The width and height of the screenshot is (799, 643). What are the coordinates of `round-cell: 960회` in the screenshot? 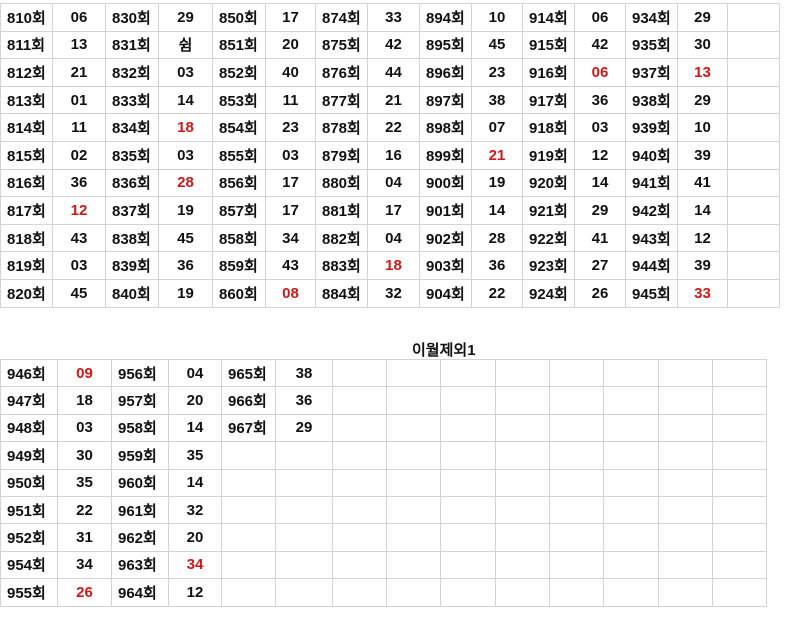 It's located at (140, 482).